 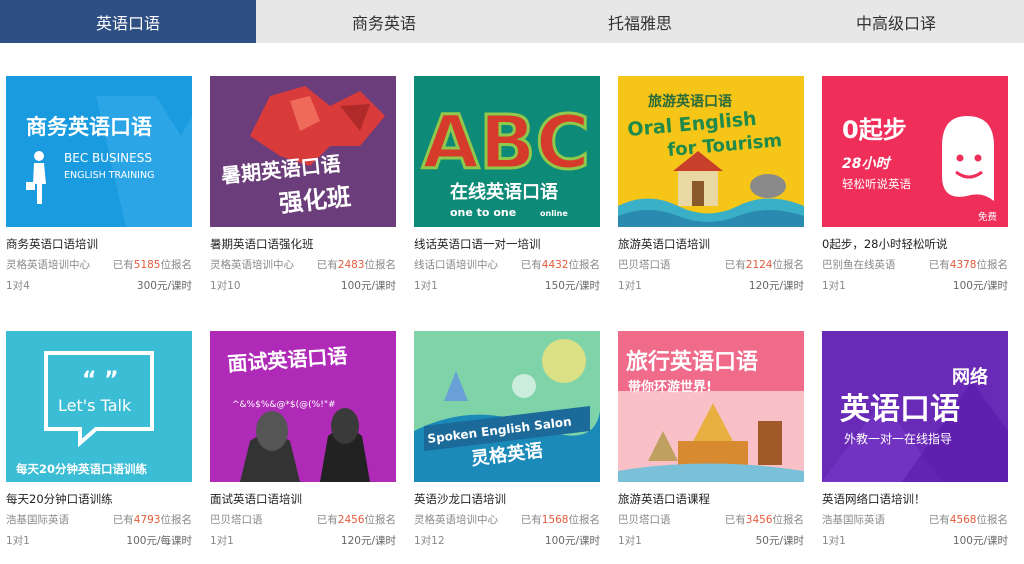 I want to click on course-title: 旅游英语口语培训, so click(x=711, y=243).